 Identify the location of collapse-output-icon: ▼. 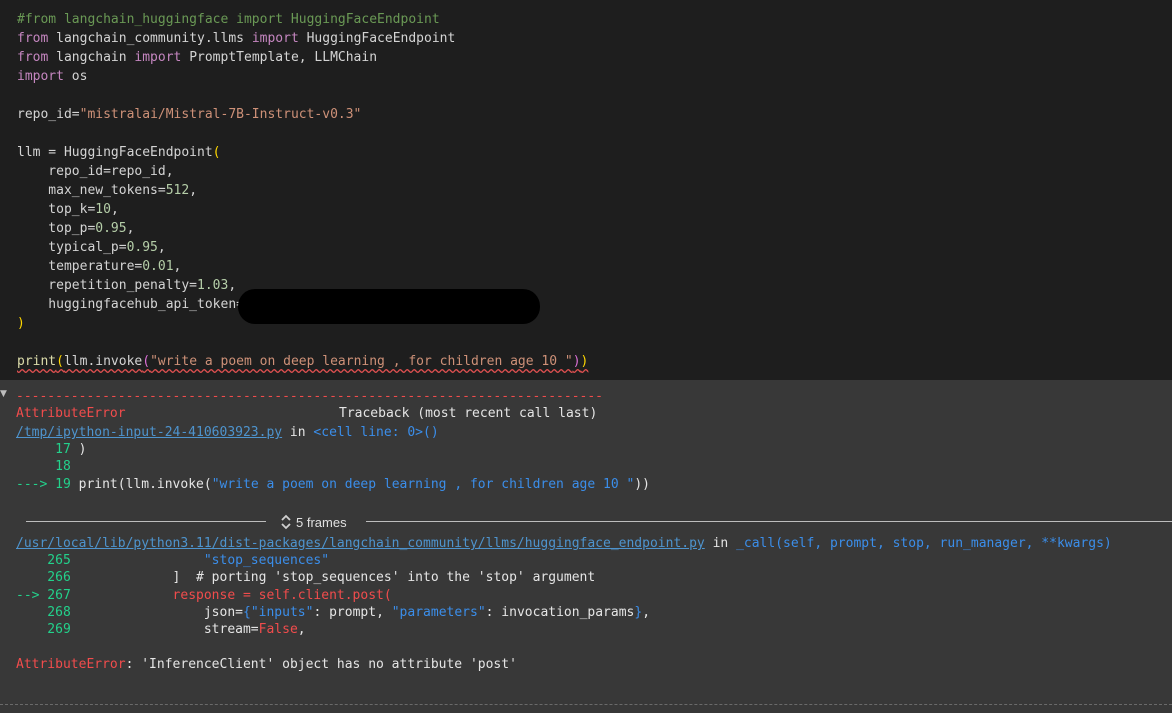
(3, 394).